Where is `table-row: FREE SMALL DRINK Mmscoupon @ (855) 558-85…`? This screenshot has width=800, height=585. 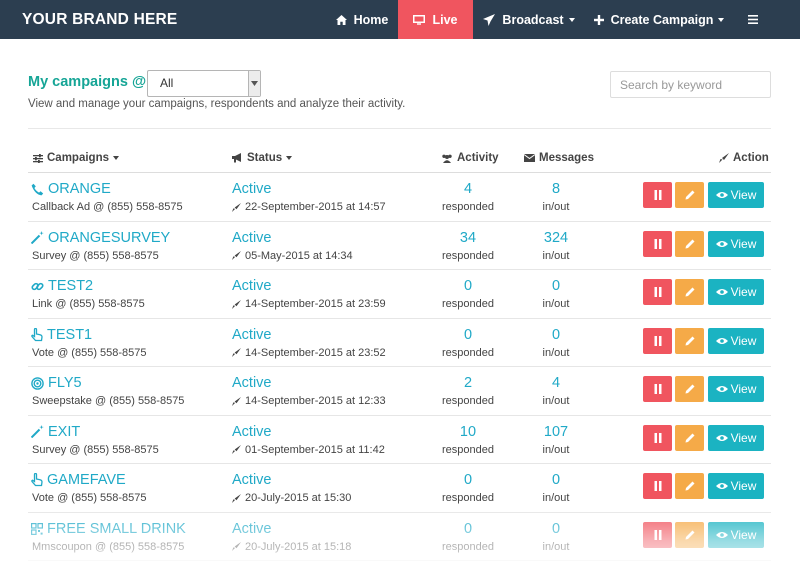
table-row: FREE SMALL DRINK Mmscoupon @ (855) 558-85… is located at coordinates (399, 537).